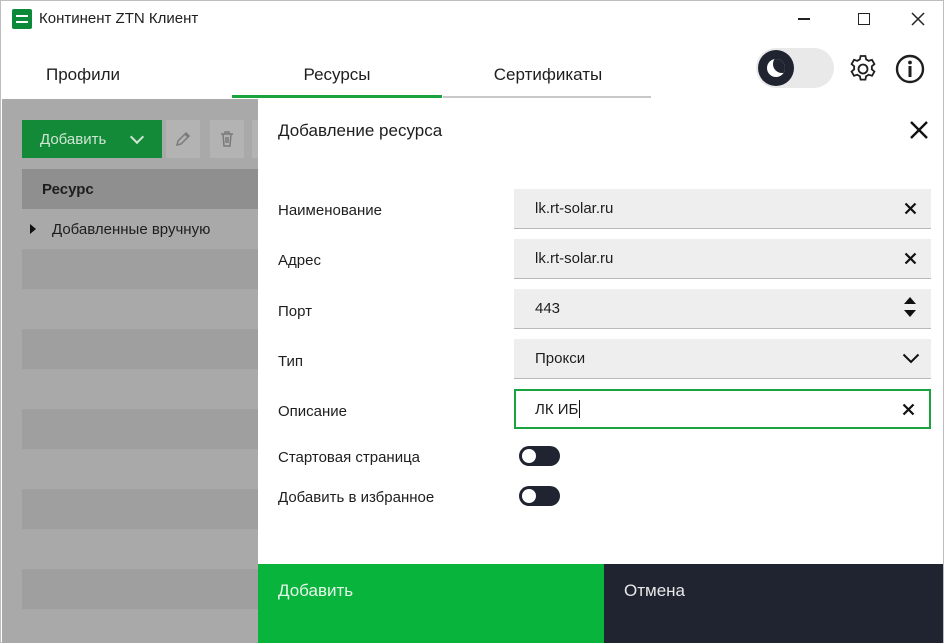 The height and width of the screenshot is (643, 944). I want to click on theme-toggle-knob, so click(776, 68).